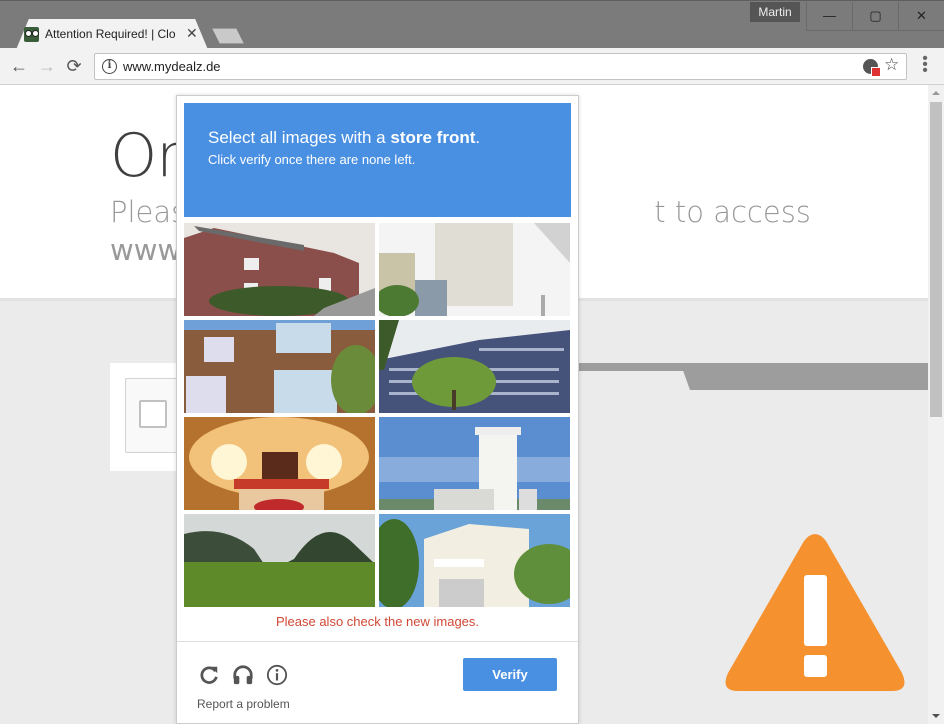 Image resolution: width=944 pixels, height=724 pixels. I want to click on instruction-target: store front, so click(433, 137).